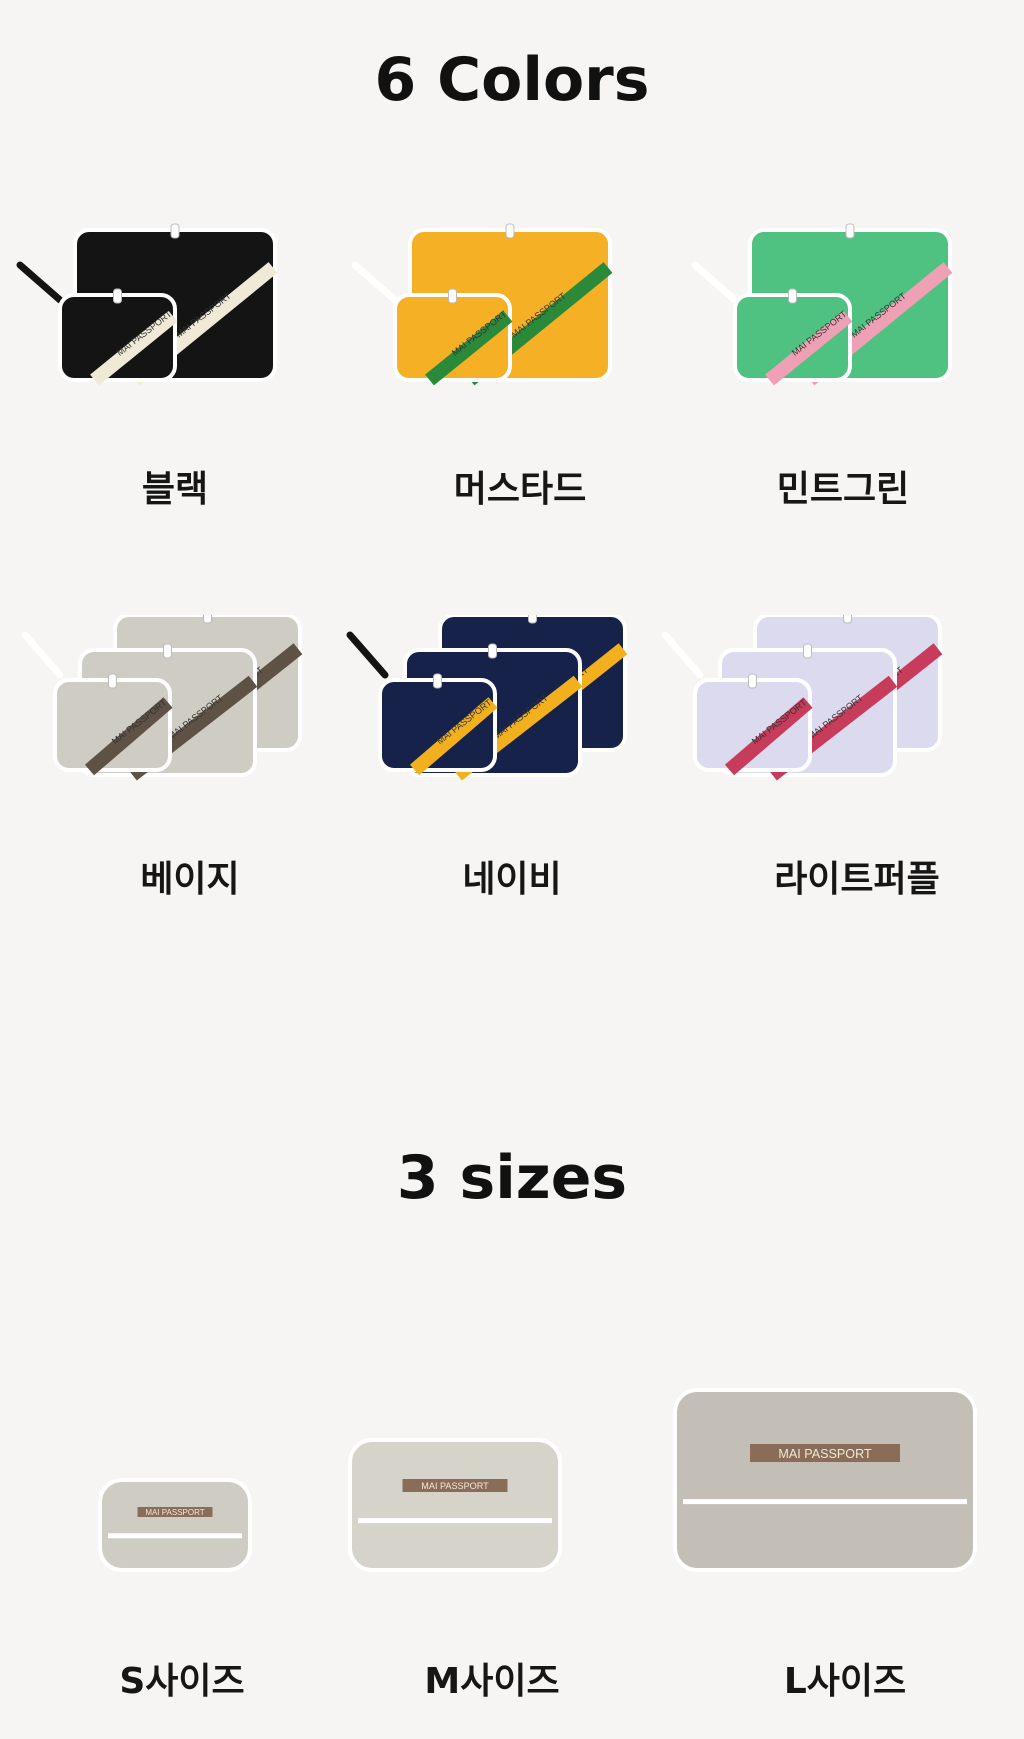 The width and height of the screenshot is (1024, 1739). What do you see at coordinates (190, 879) in the screenshot?
I see `color-label-beige: 베이지` at bounding box center [190, 879].